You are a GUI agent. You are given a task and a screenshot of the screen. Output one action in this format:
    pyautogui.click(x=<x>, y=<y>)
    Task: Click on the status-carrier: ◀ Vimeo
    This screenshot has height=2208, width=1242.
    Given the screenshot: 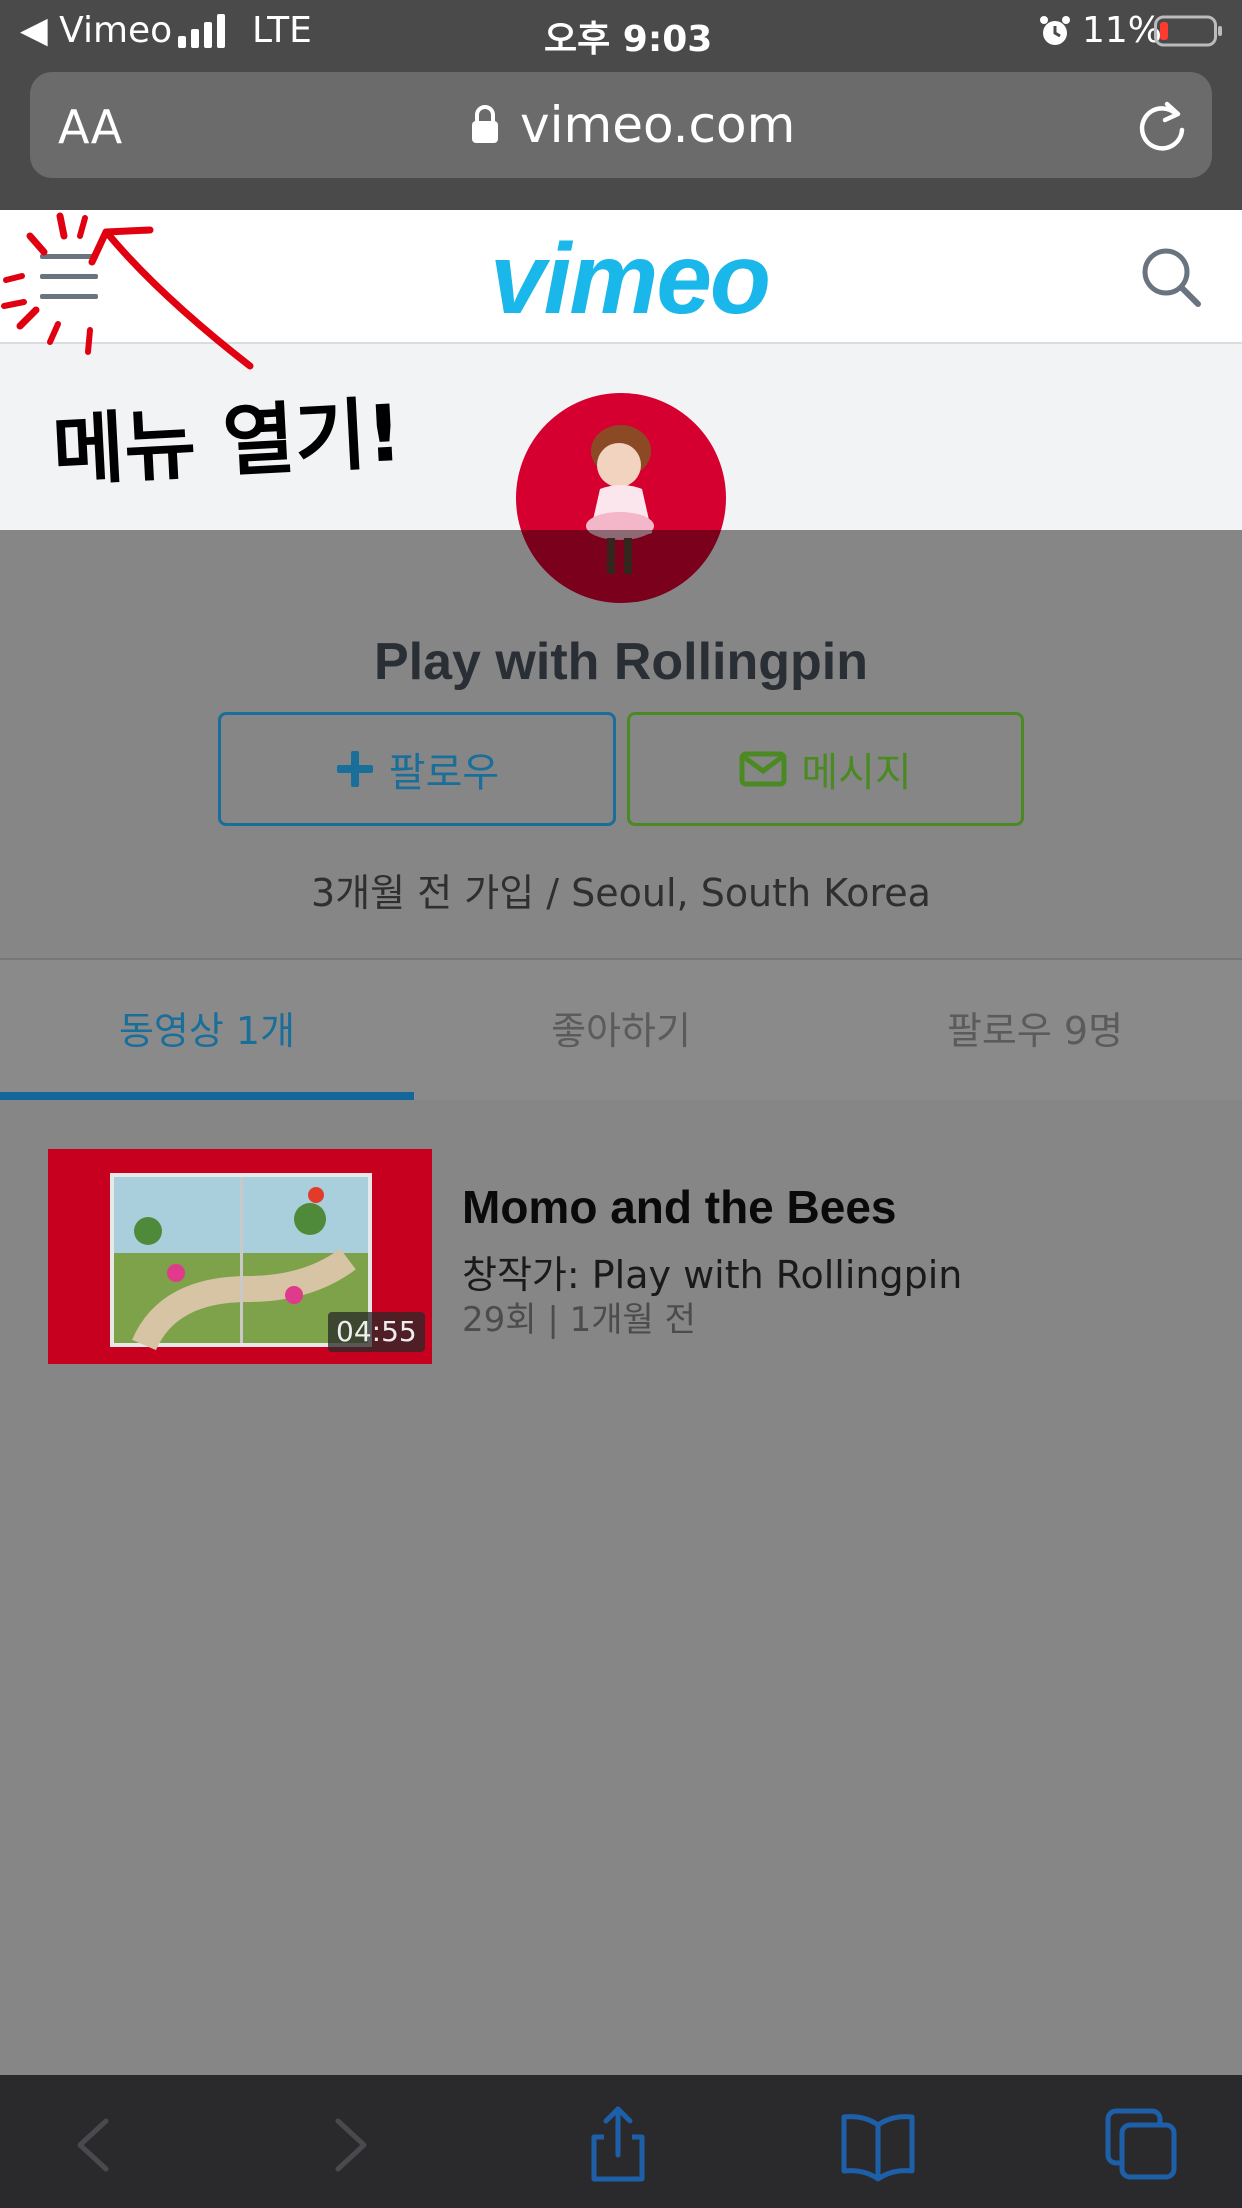 What is the action you would take?
    pyautogui.click(x=96, y=30)
    